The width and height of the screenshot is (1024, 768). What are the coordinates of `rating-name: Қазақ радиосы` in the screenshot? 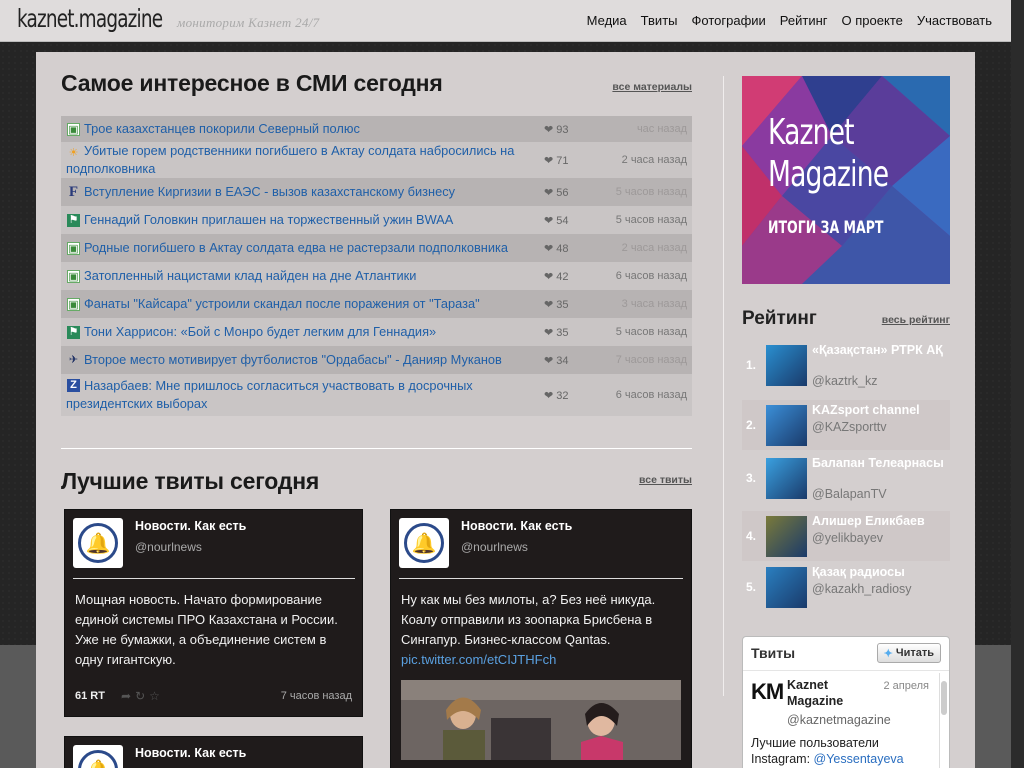 It's located at (880, 572).